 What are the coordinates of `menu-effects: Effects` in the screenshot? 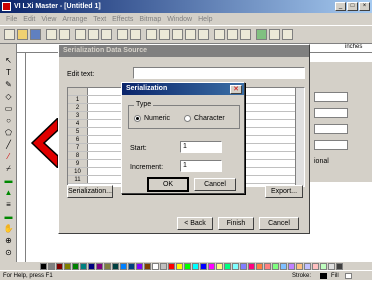 It's located at (122, 19).